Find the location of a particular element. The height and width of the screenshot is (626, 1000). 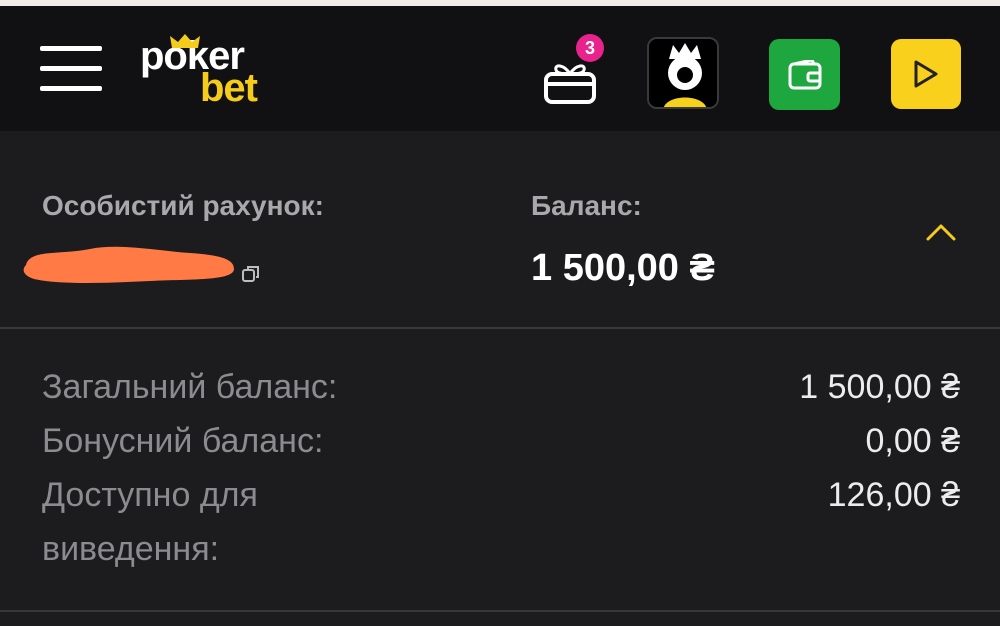

wallet-button is located at coordinates (804, 74).